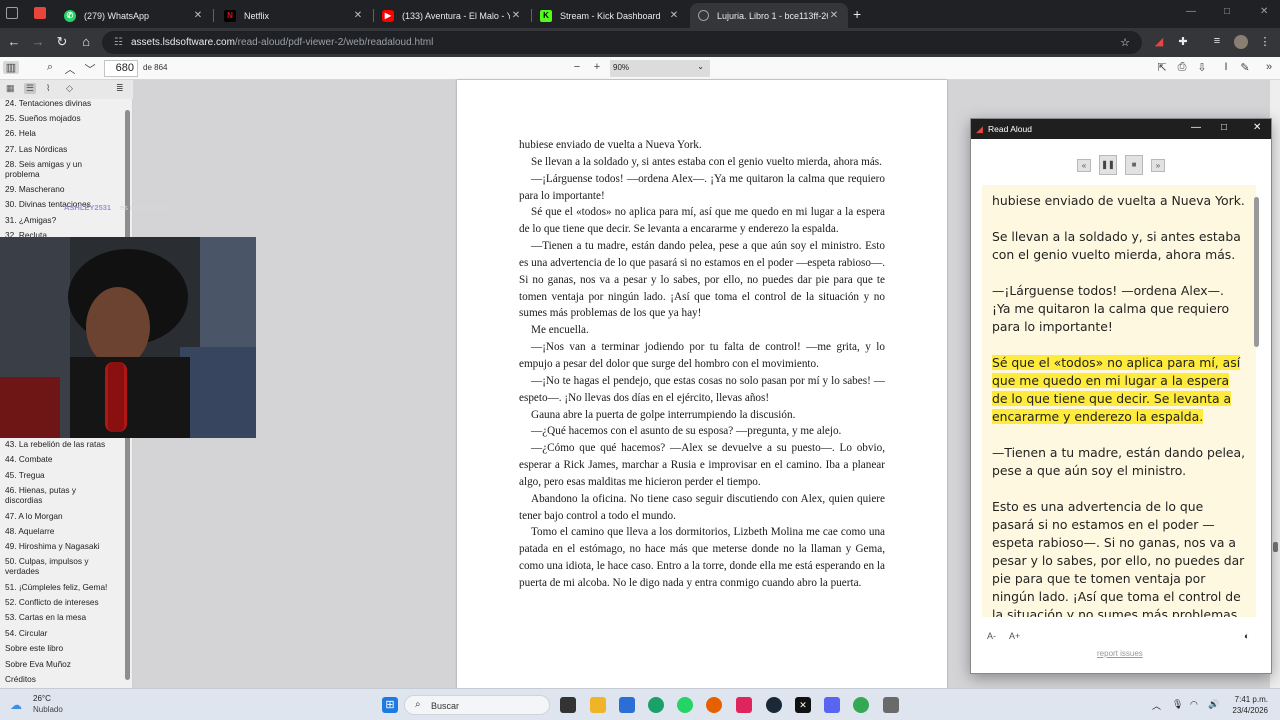 This screenshot has width=1280, height=720. I want to click on toc-item: 52. Conflicto de intereses, so click(62, 602).